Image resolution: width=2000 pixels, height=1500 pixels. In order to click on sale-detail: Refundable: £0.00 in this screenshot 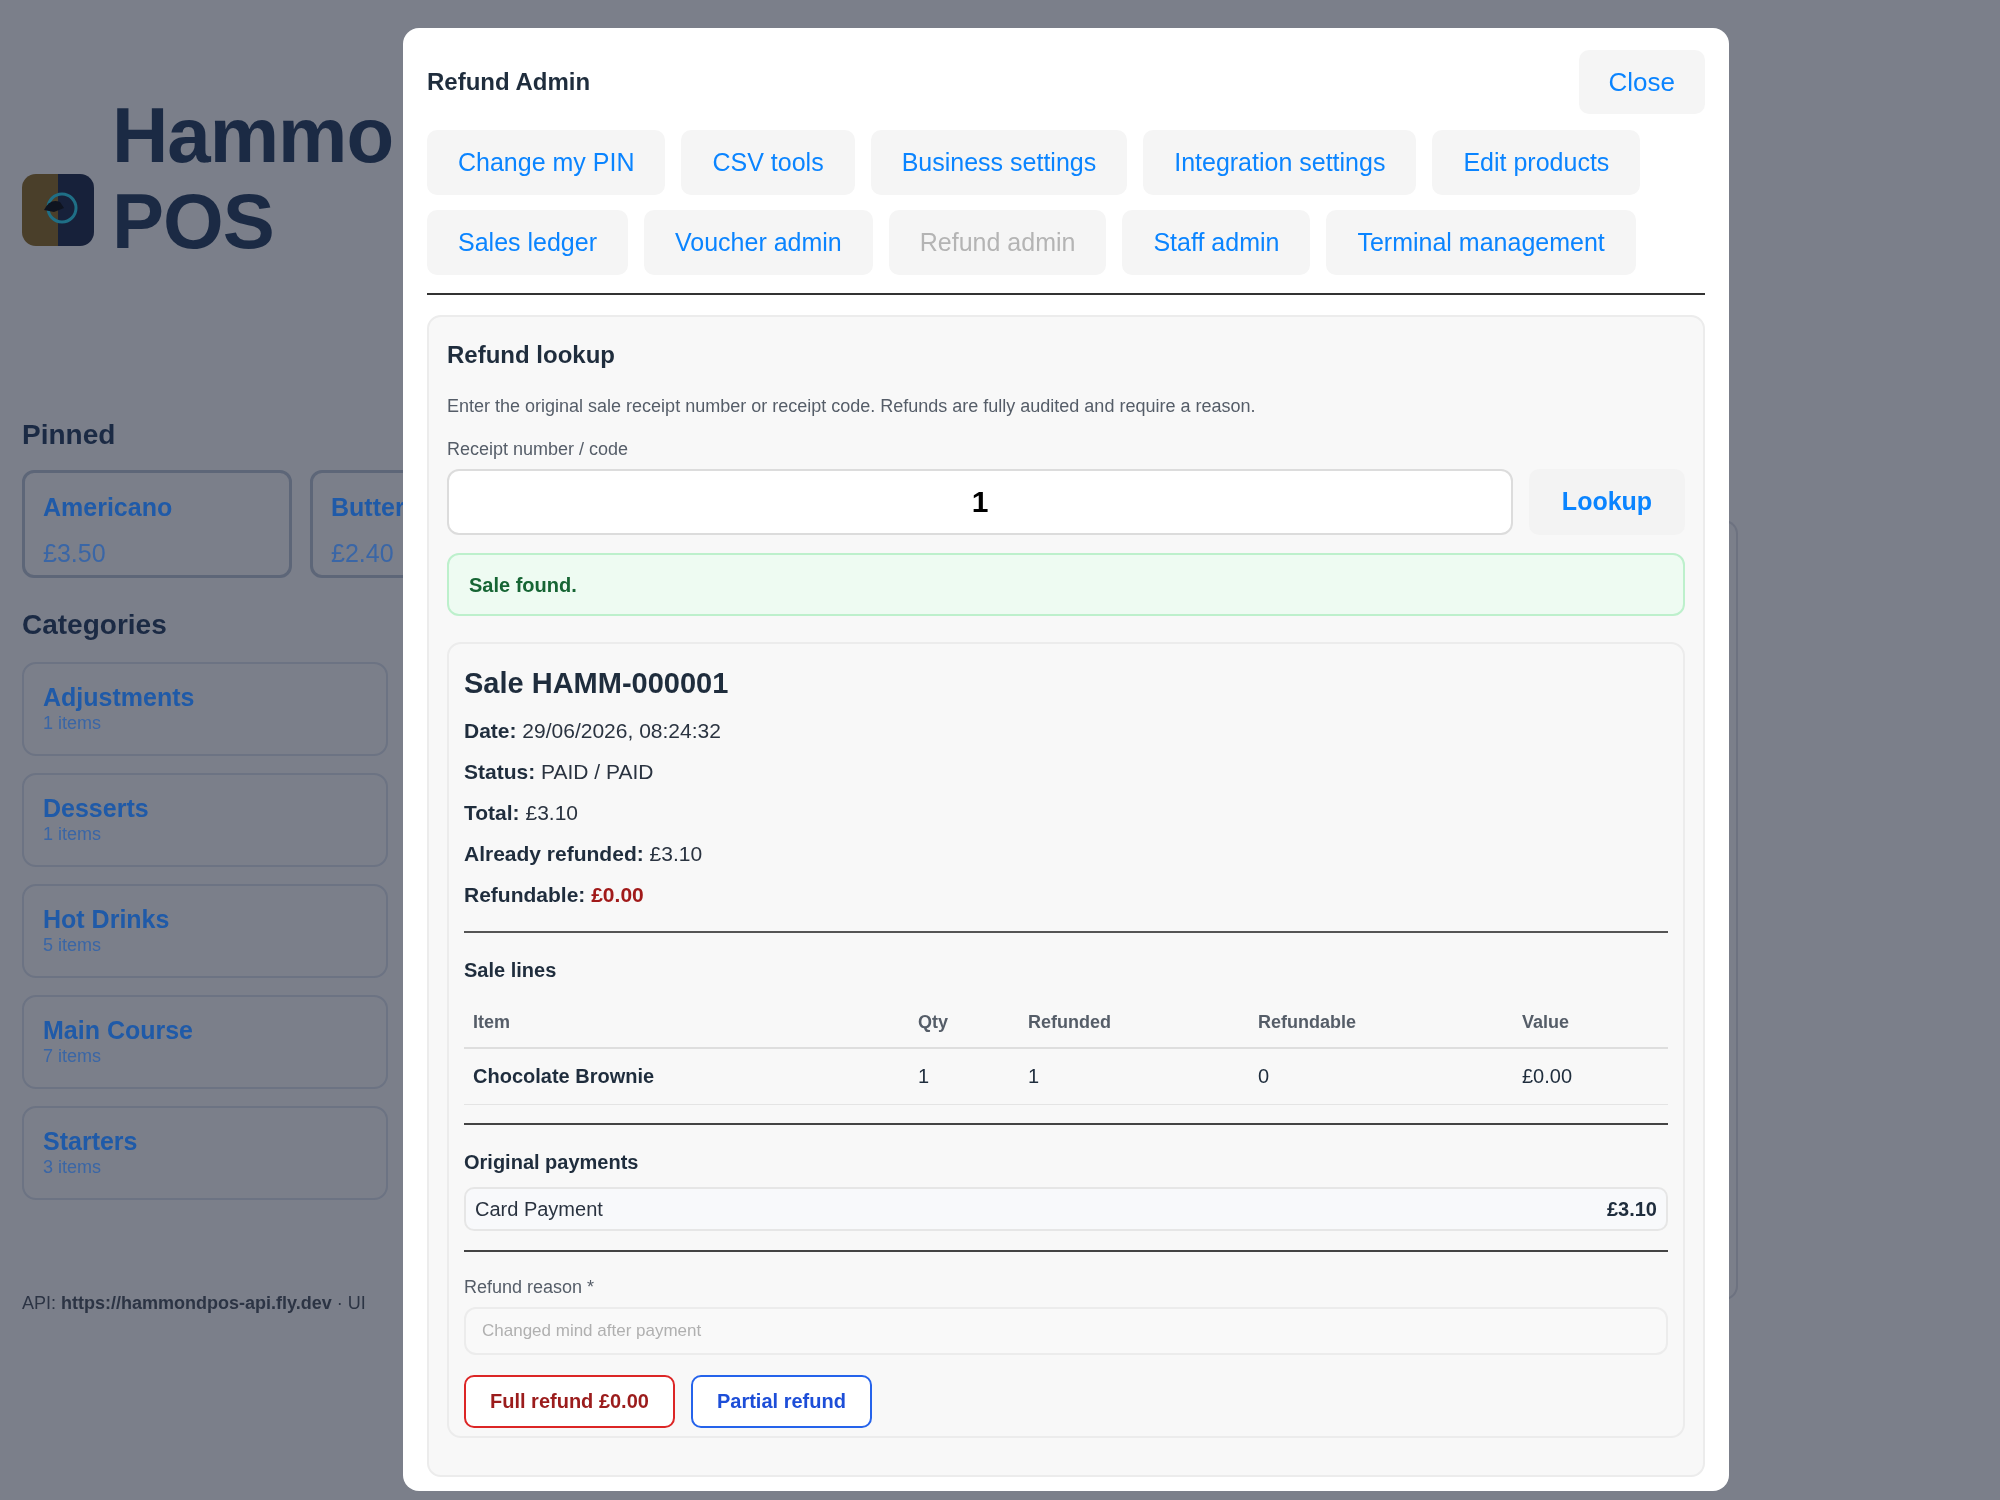, I will do `click(554, 894)`.